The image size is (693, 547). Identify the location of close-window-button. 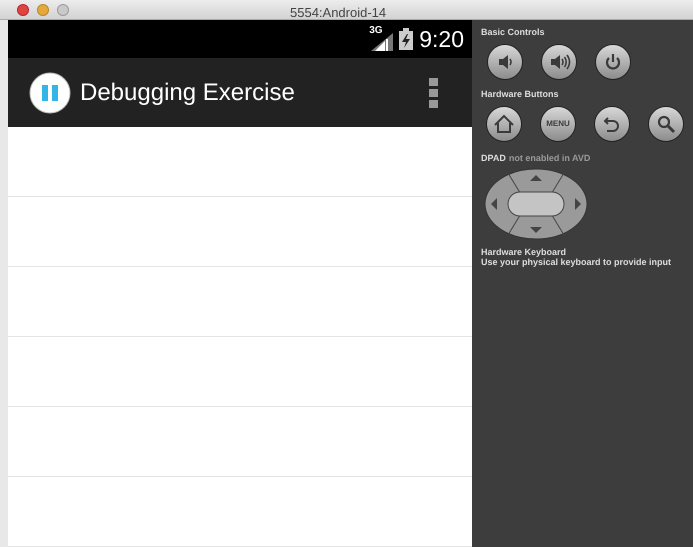
(23, 10).